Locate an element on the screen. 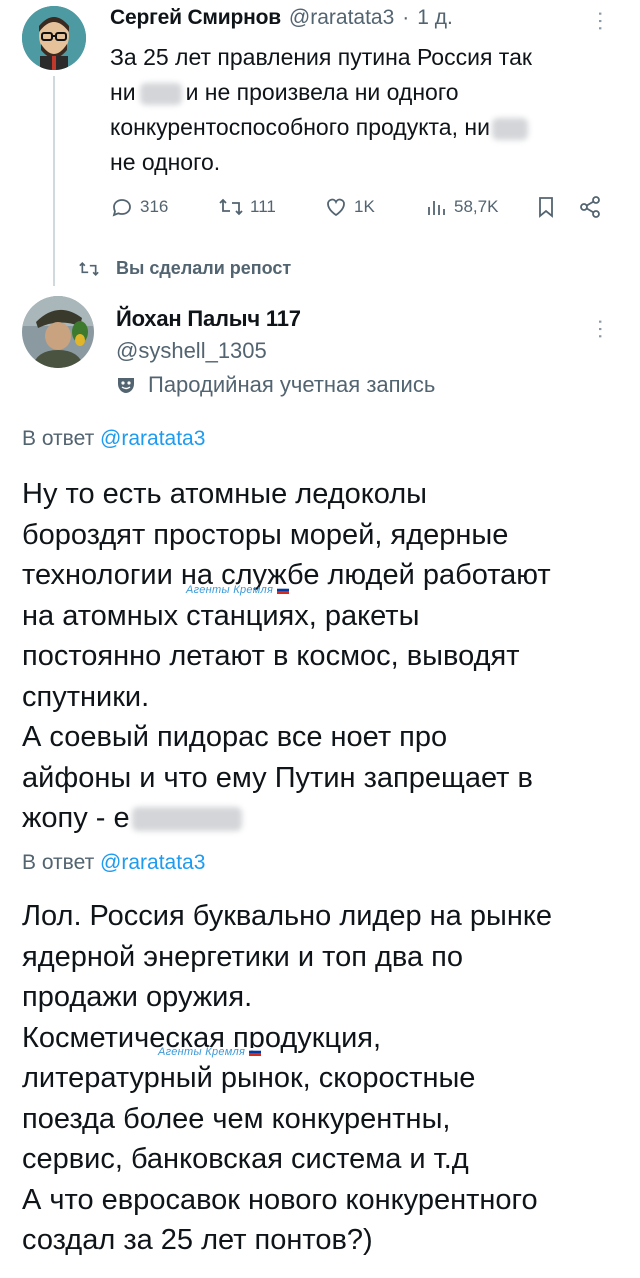 This screenshot has height=1278, width=640. tweet-actions: 316 111 1K 58,7K is located at coordinates (360, 210).